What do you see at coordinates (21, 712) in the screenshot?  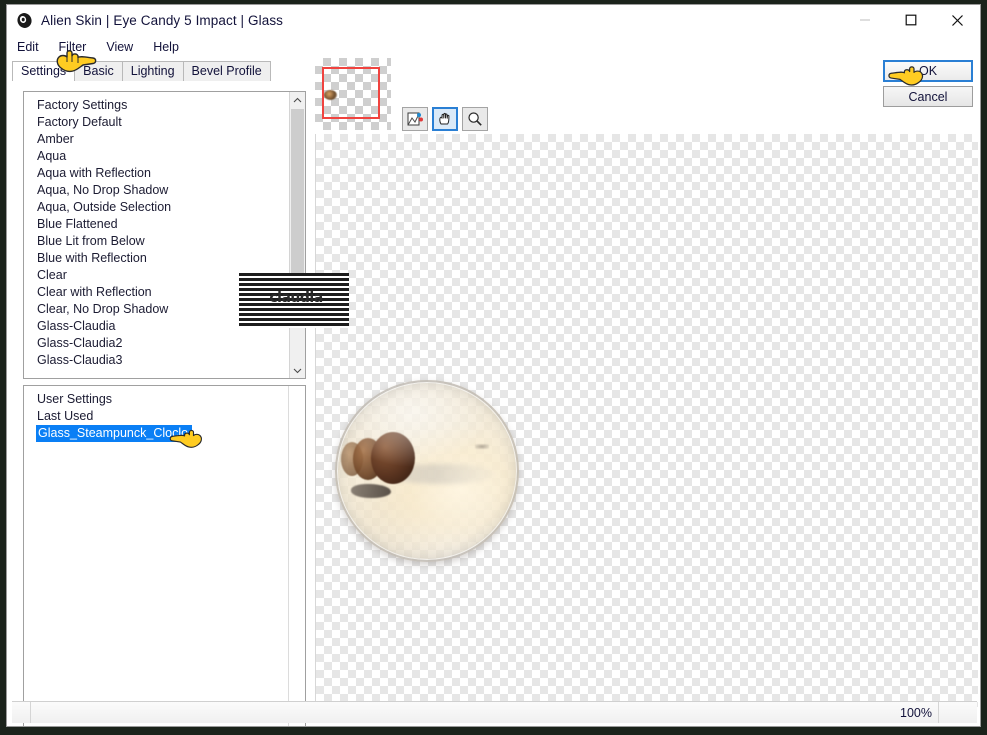 I see `status-left-cell` at bounding box center [21, 712].